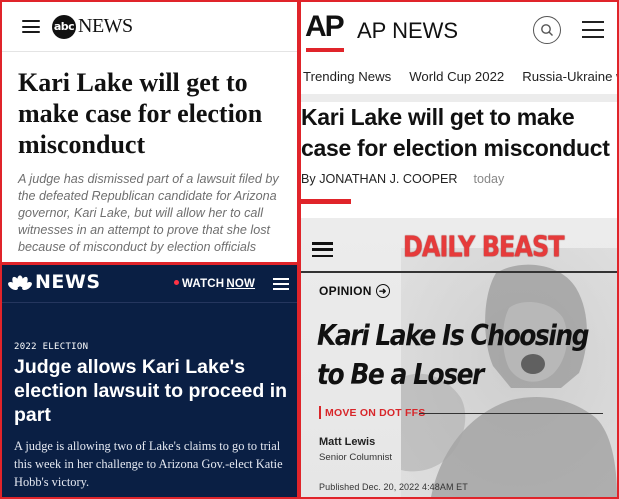 The width and height of the screenshot is (619, 499). Describe the element at coordinates (489, 179) in the screenshot. I see `ap-timestamp: today` at that location.